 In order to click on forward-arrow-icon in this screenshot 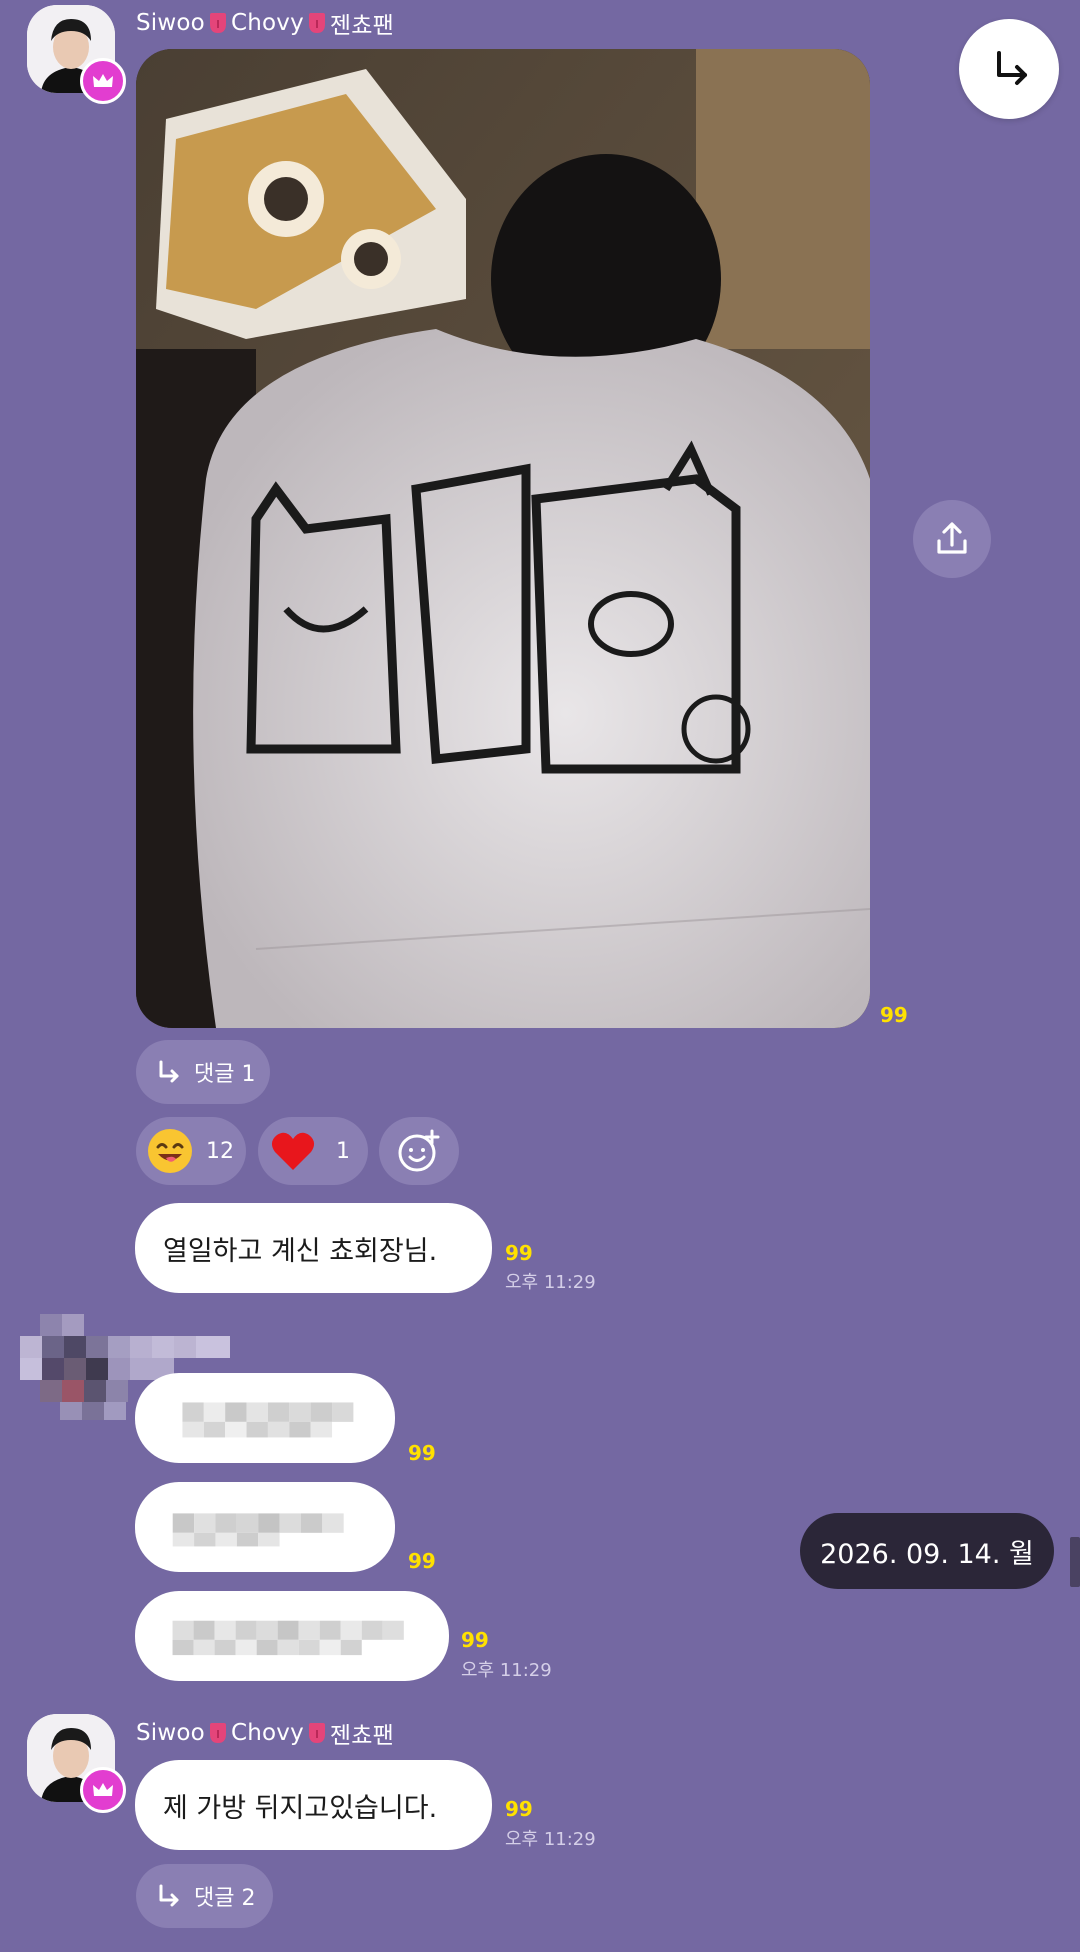, I will do `click(1012, 68)`.